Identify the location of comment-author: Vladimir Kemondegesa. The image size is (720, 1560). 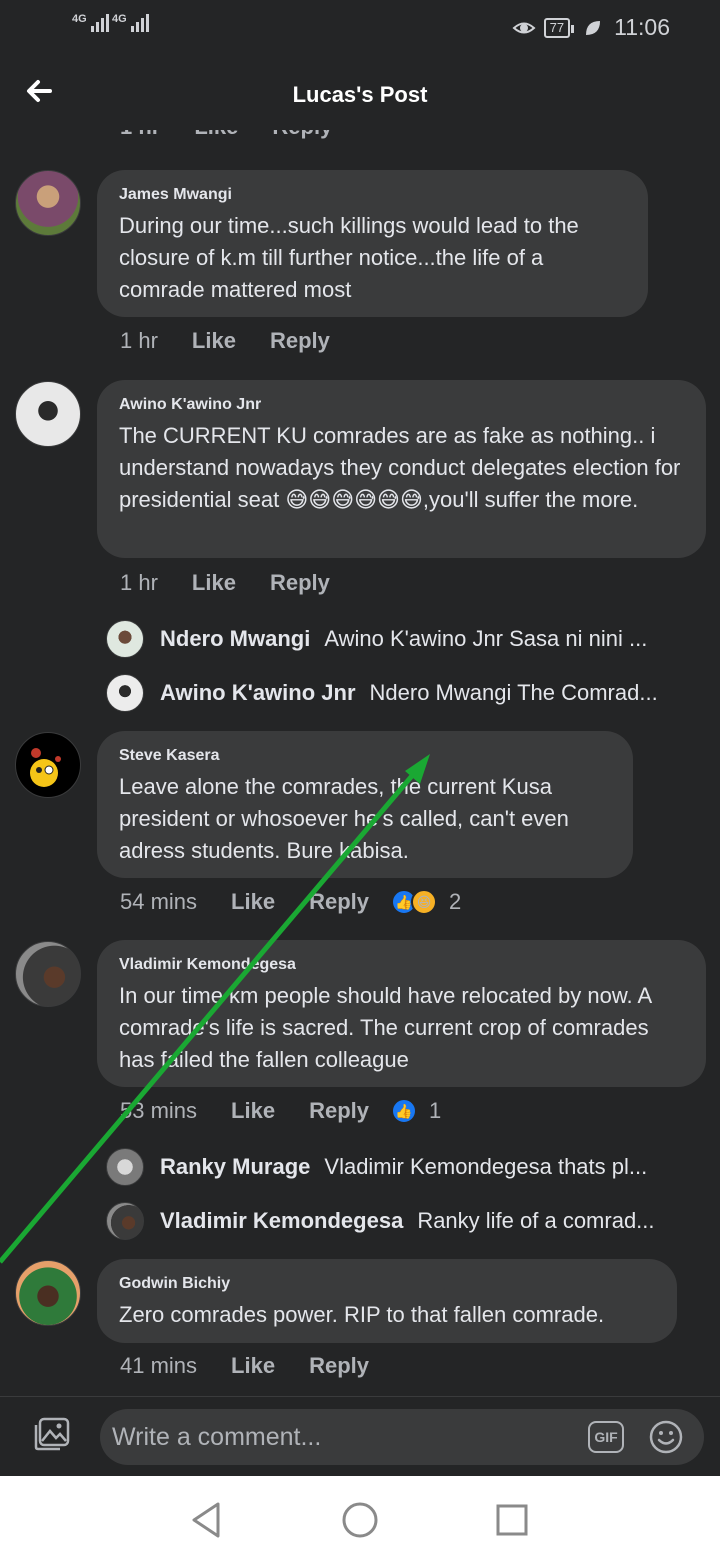
(401, 965).